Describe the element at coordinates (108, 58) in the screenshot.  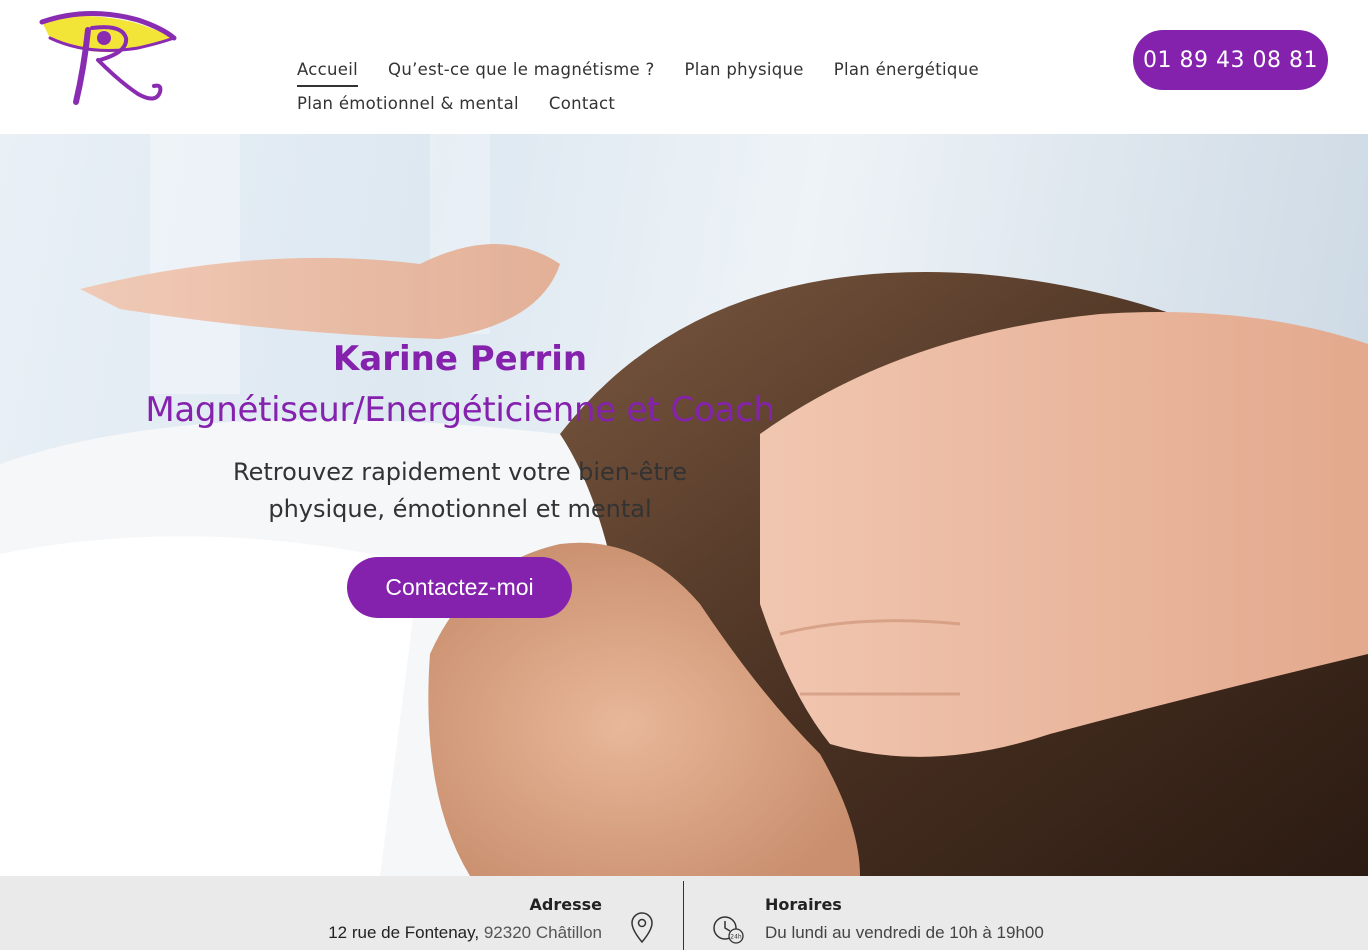
I see `eye-k-logo` at that location.